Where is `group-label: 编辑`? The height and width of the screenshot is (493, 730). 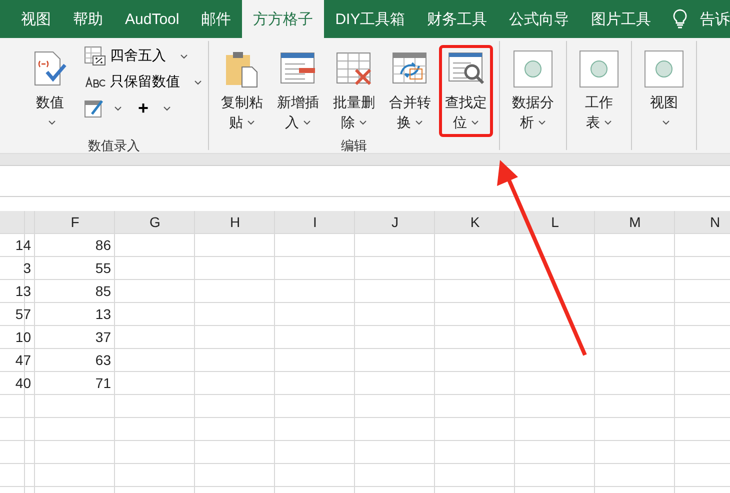 group-label: 编辑 is located at coordinates (354, 146).